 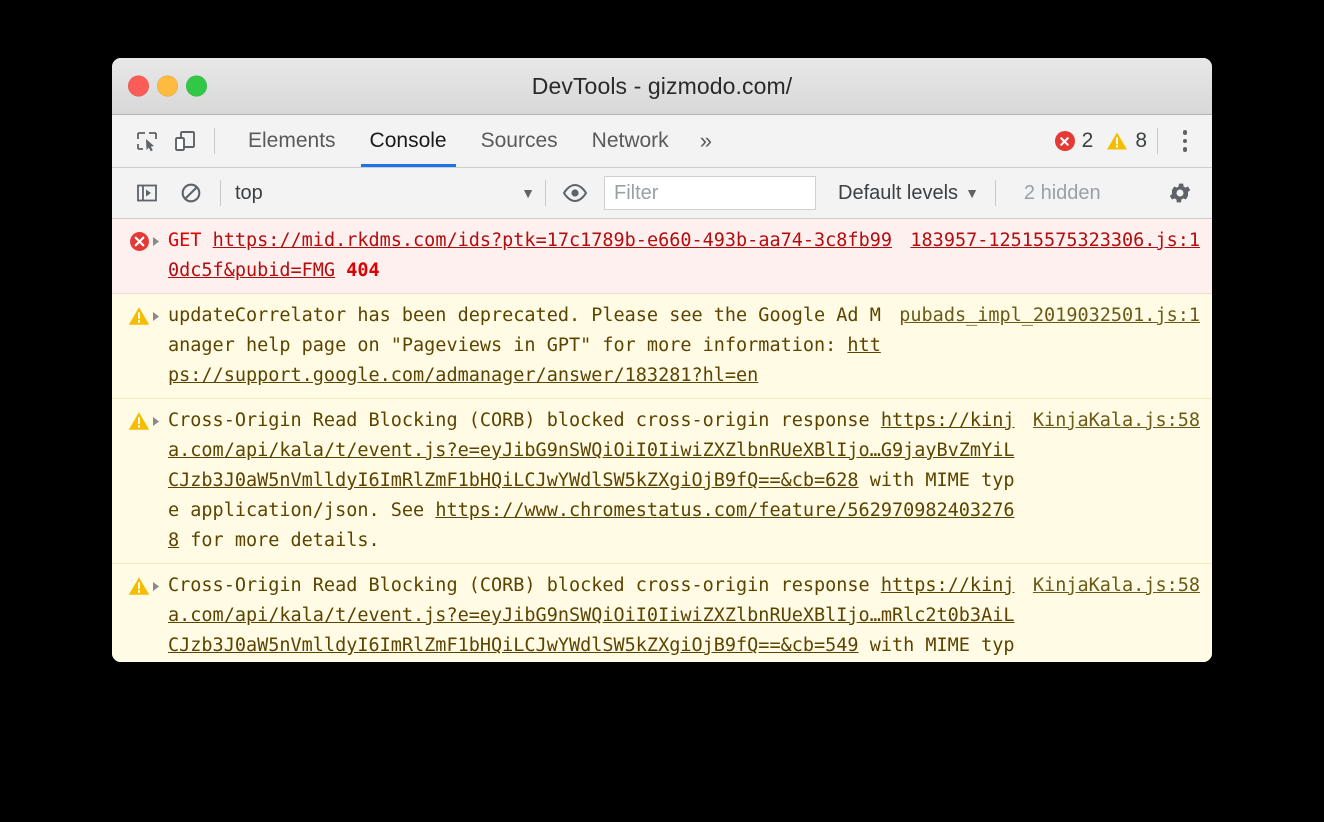 I want to click on tabbar-right-divider, so click(x=1157, y=141).